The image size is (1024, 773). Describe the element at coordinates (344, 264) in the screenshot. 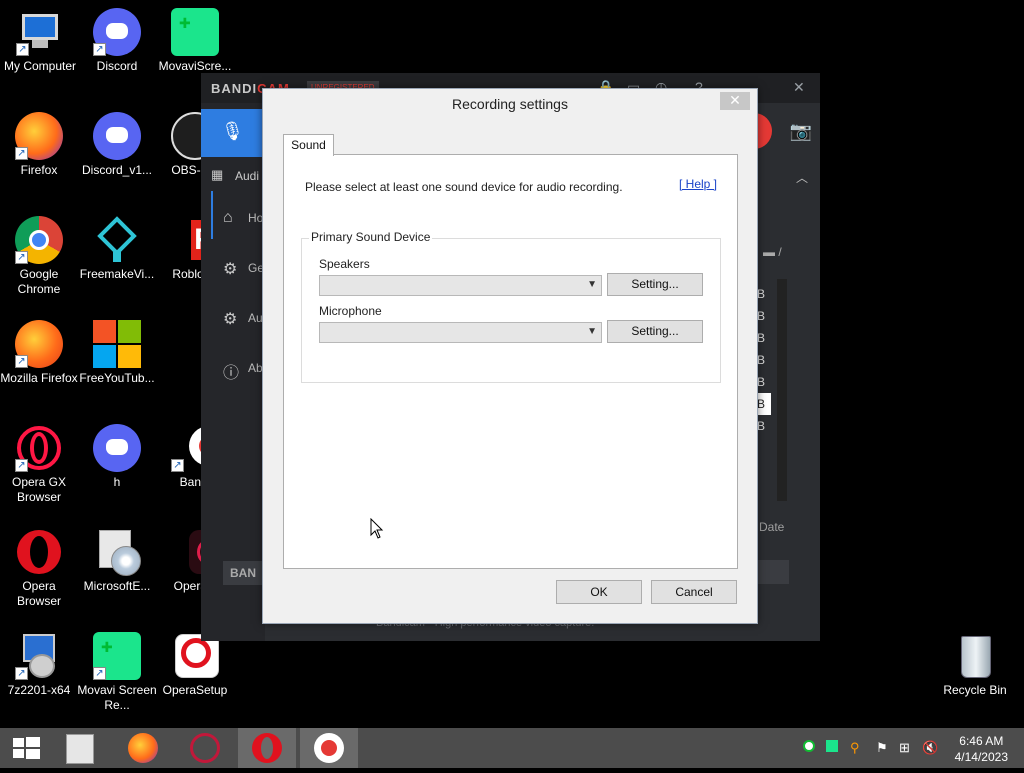

I see `speakers-label: Speakers` at that location.